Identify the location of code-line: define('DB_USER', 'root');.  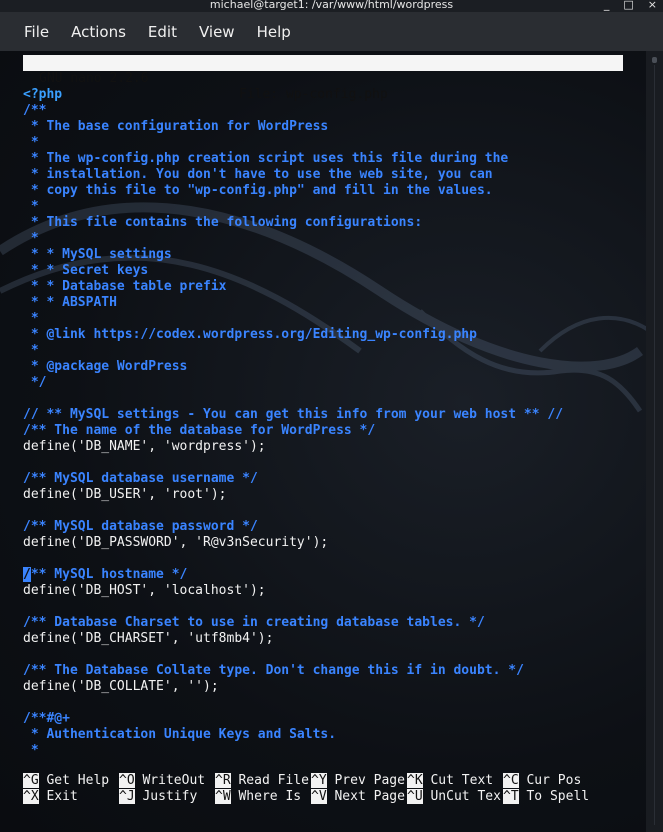
(125, 494).